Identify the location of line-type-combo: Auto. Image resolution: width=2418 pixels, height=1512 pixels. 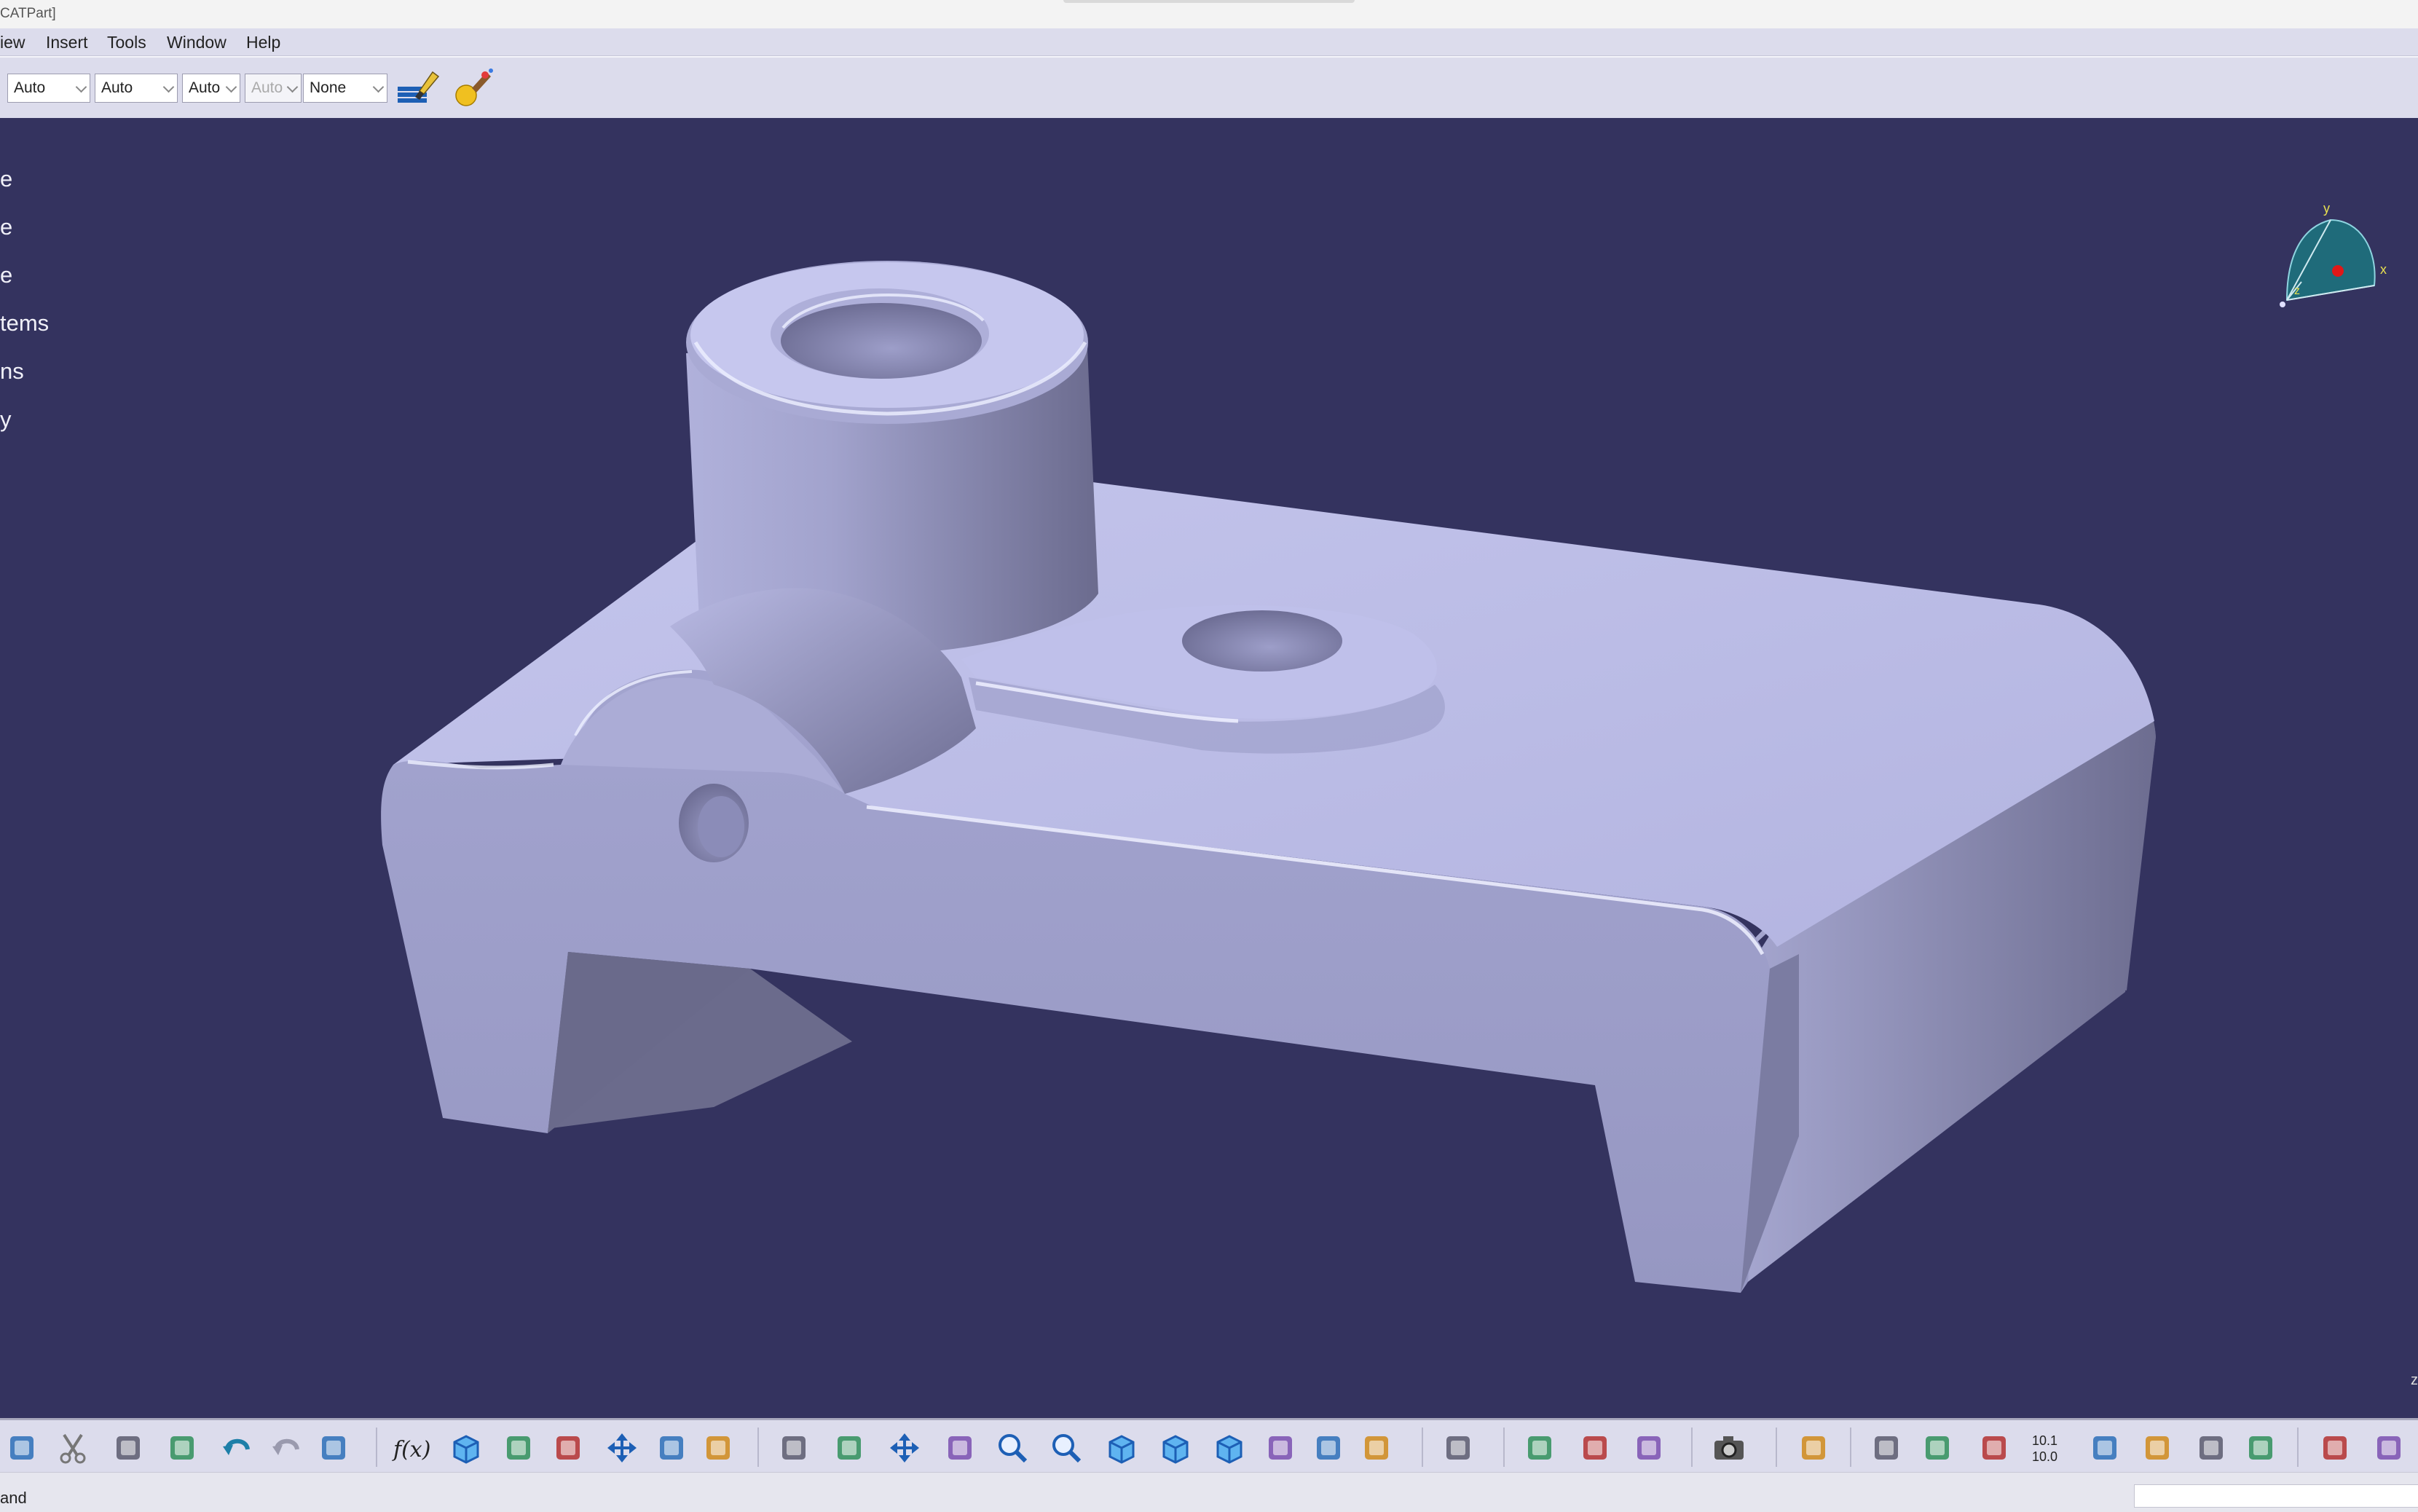
(273, 88).